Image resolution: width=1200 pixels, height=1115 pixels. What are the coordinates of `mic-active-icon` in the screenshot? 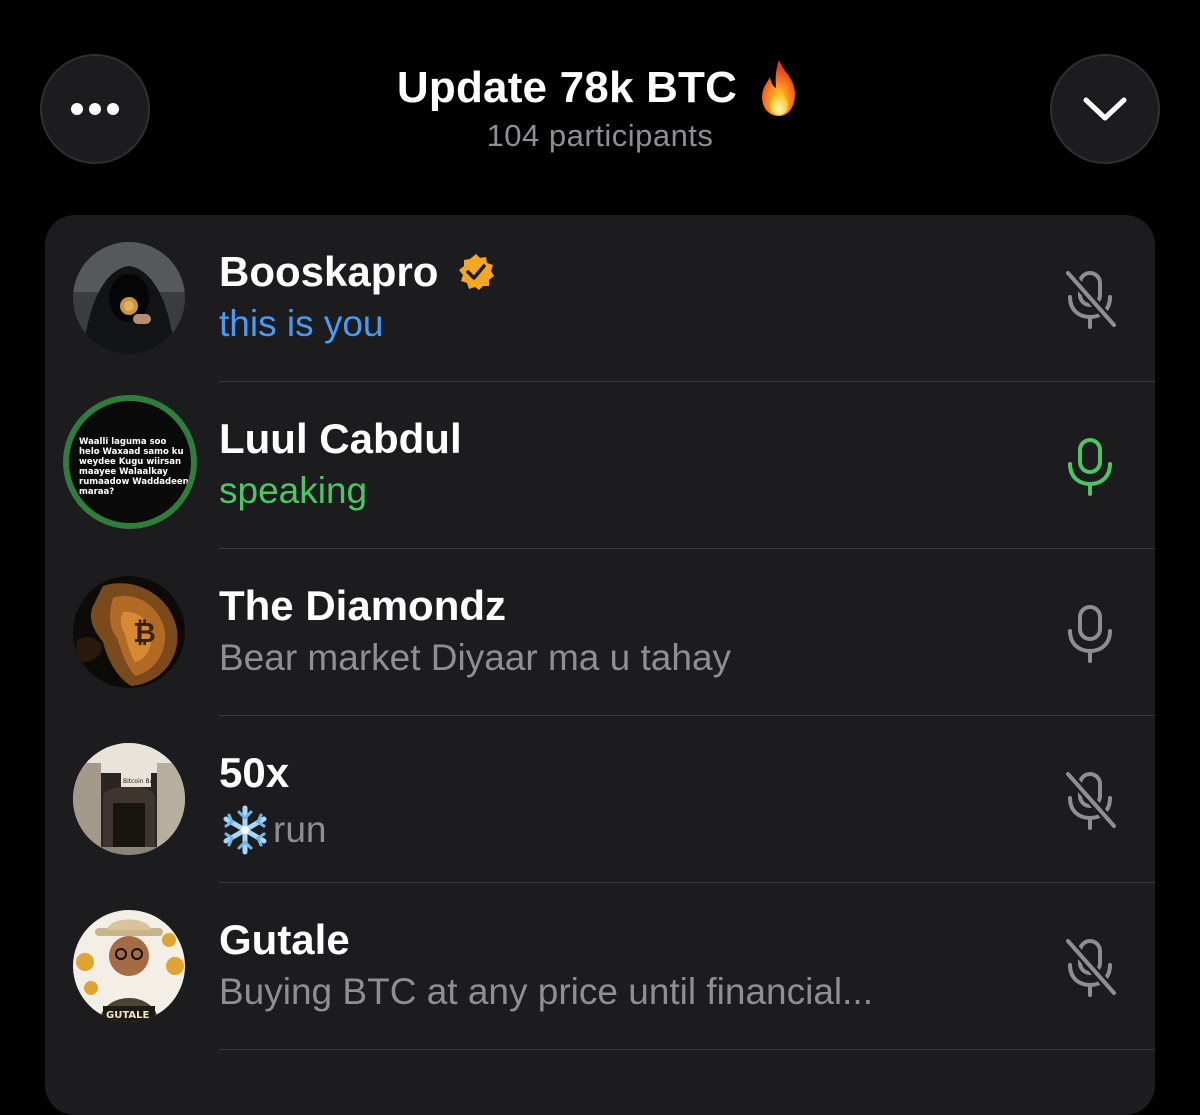 It's located at (1090, 466).